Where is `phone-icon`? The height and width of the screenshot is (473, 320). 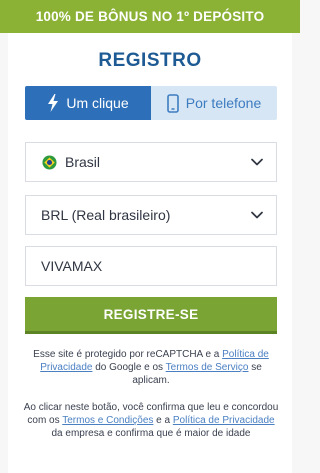 phone-icon is located at coordinates (172, 103).